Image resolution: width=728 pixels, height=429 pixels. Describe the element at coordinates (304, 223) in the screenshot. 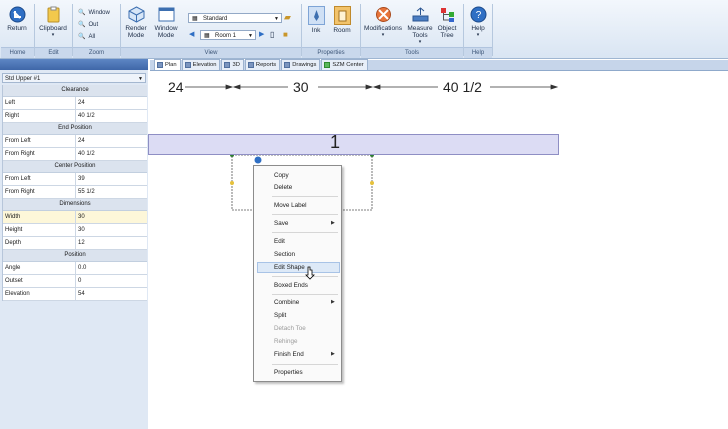

I see `menu-item-save: Save ▶` at that location.